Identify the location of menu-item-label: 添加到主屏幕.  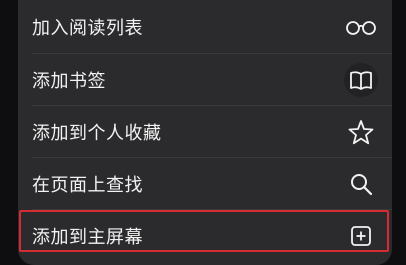
(87, 237).